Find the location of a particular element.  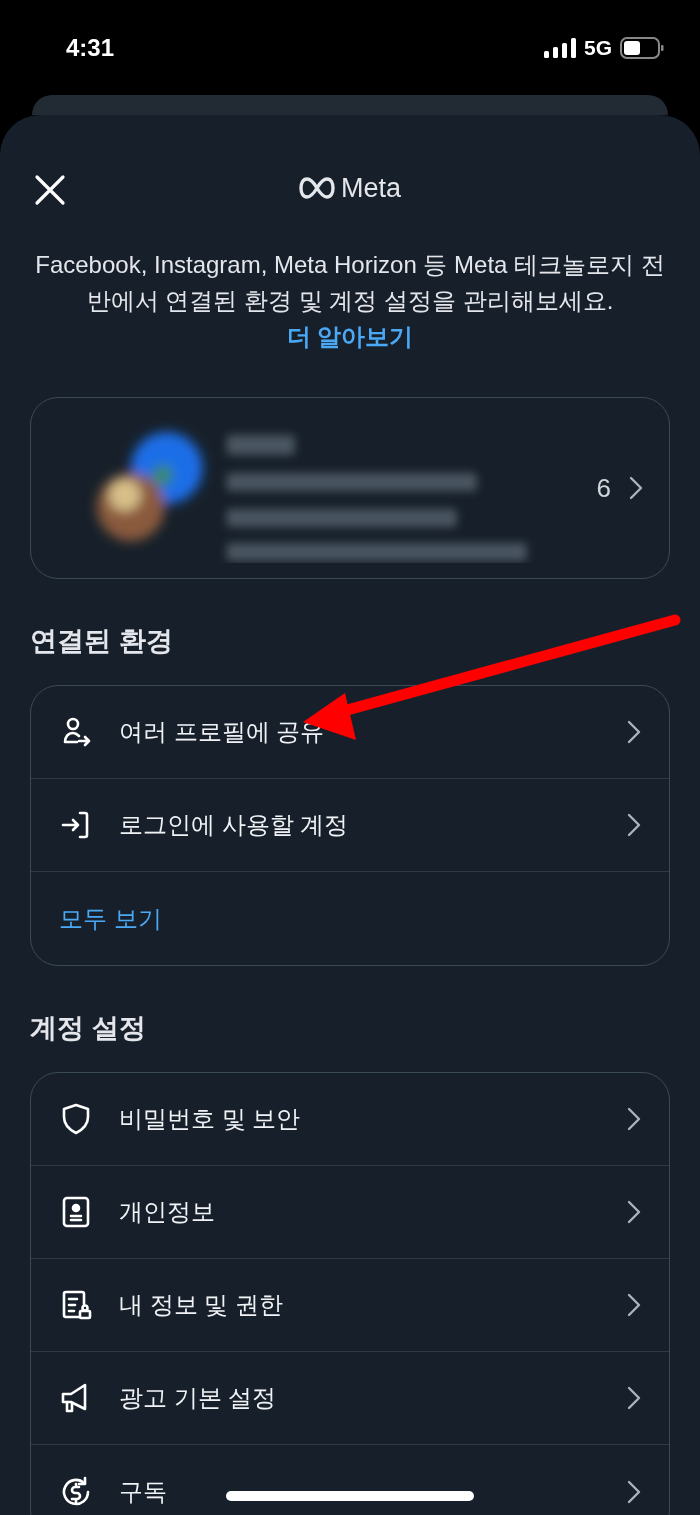

app-title: Meta is located at coordinates (371, 188).